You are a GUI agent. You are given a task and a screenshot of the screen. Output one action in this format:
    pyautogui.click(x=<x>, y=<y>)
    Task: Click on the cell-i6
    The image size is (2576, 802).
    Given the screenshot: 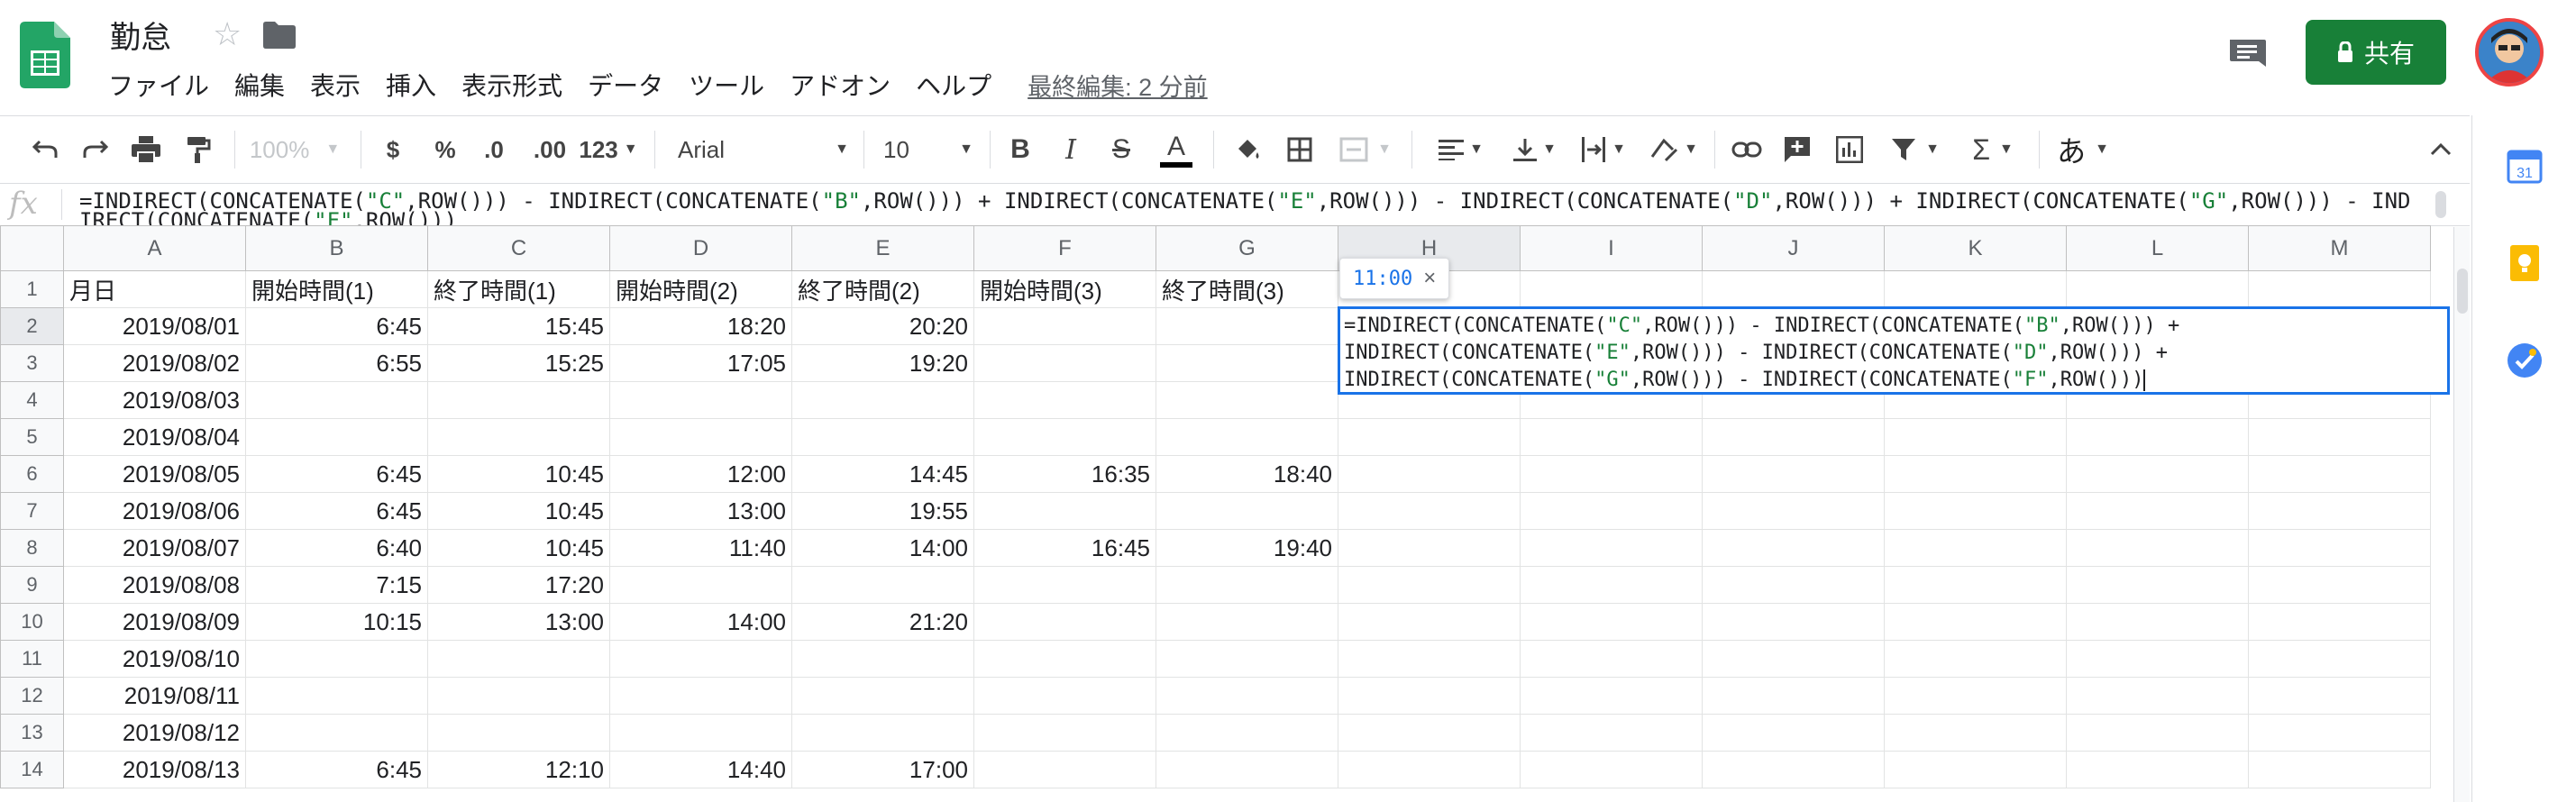 What is the action you would take?
    pyautogui.click(x=1611, y=474)
    